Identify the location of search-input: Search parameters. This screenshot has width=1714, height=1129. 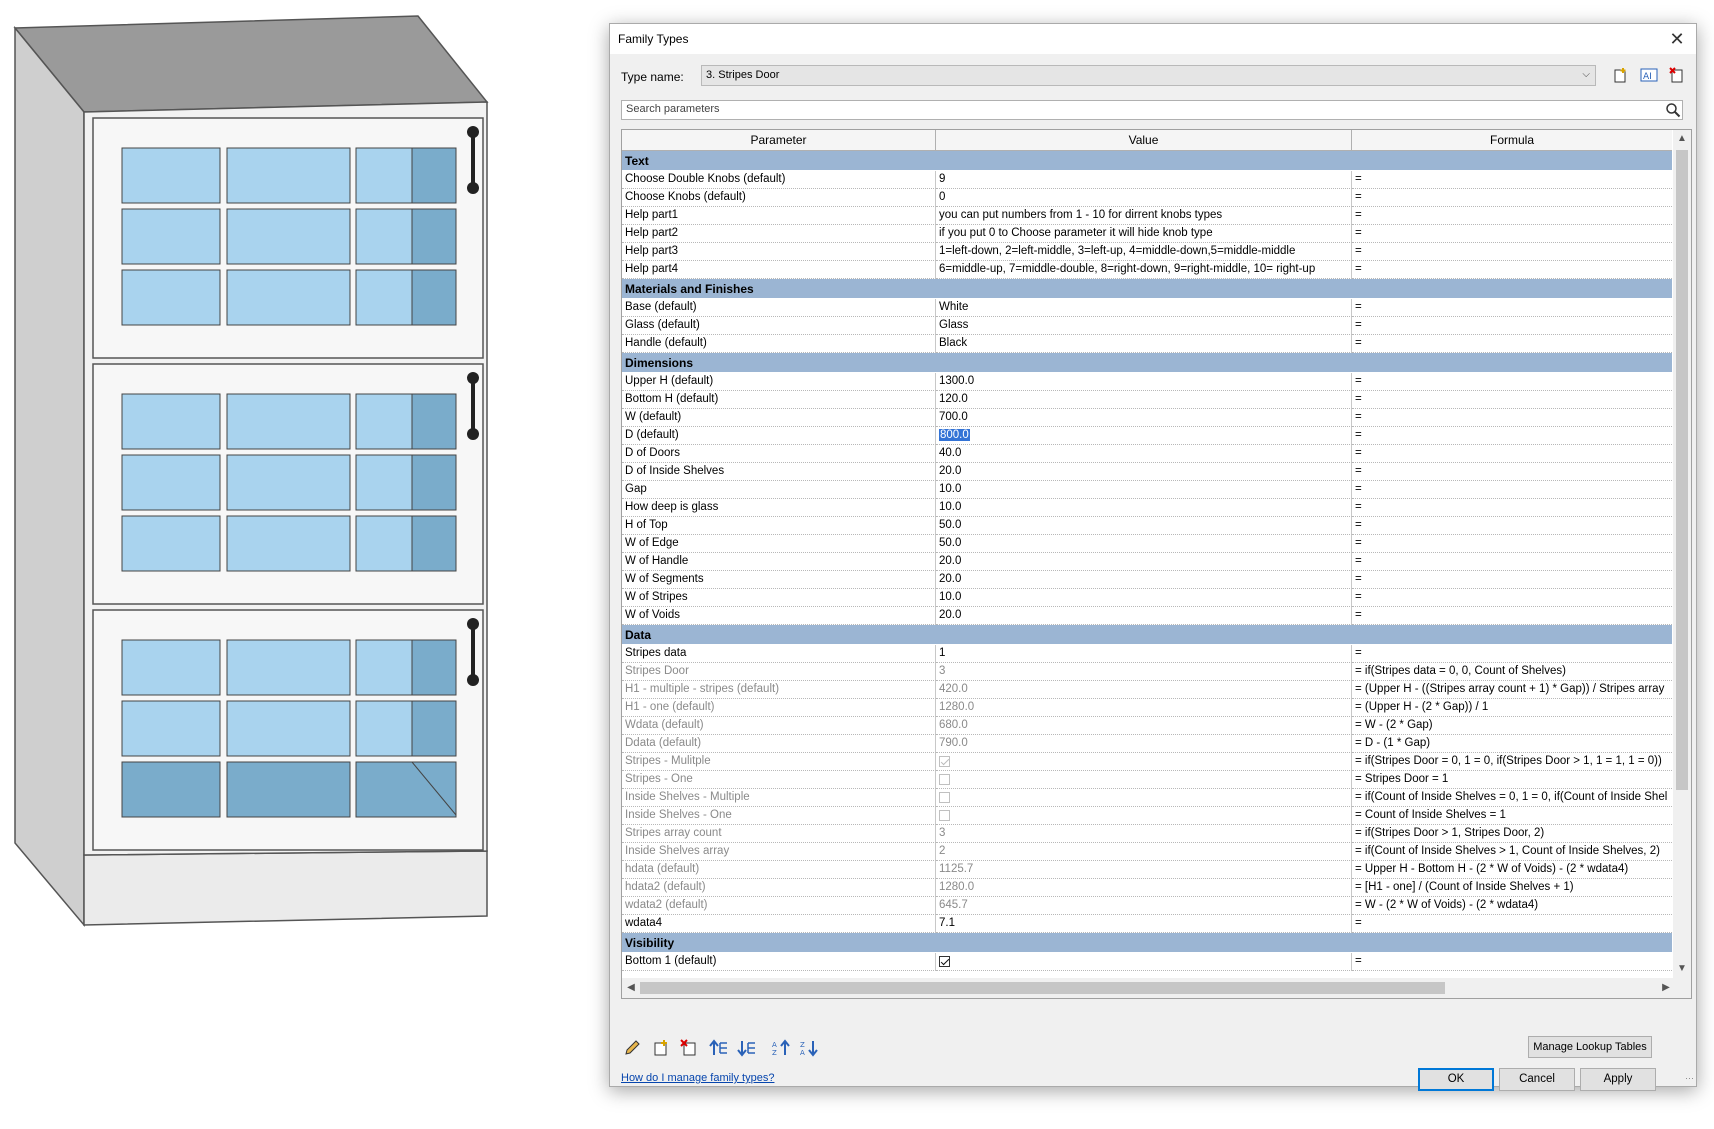
(1152, 110).